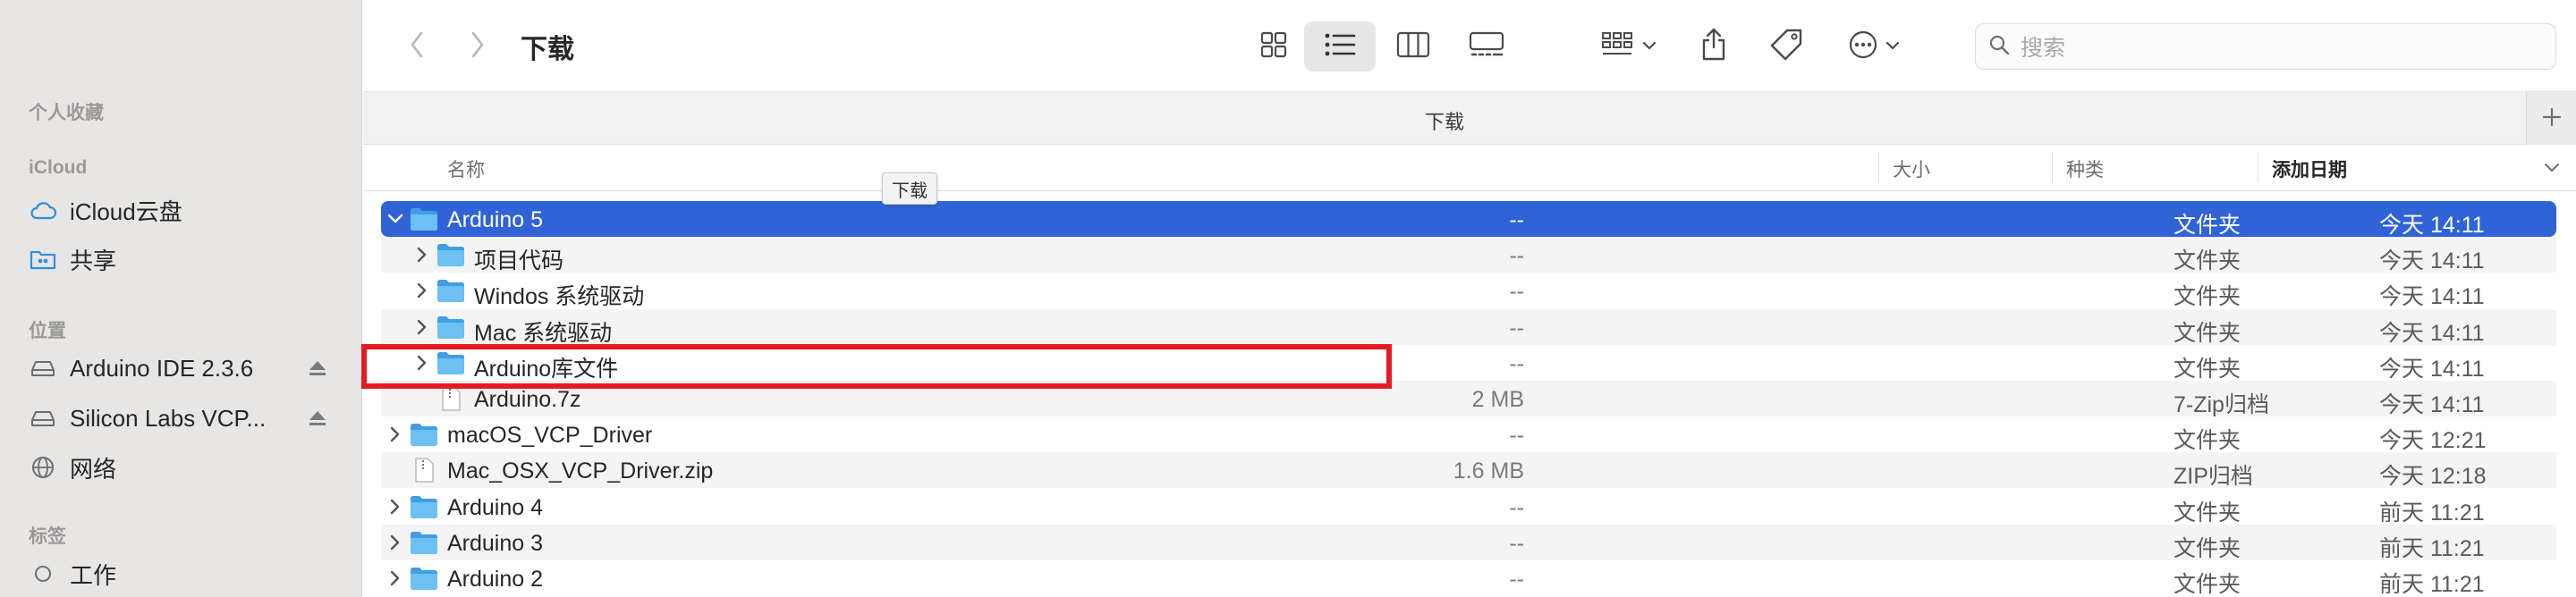 The width and height of the screenshot is (2576, 597). I want to click on path-tooltip: 下载, so click(909, 188).